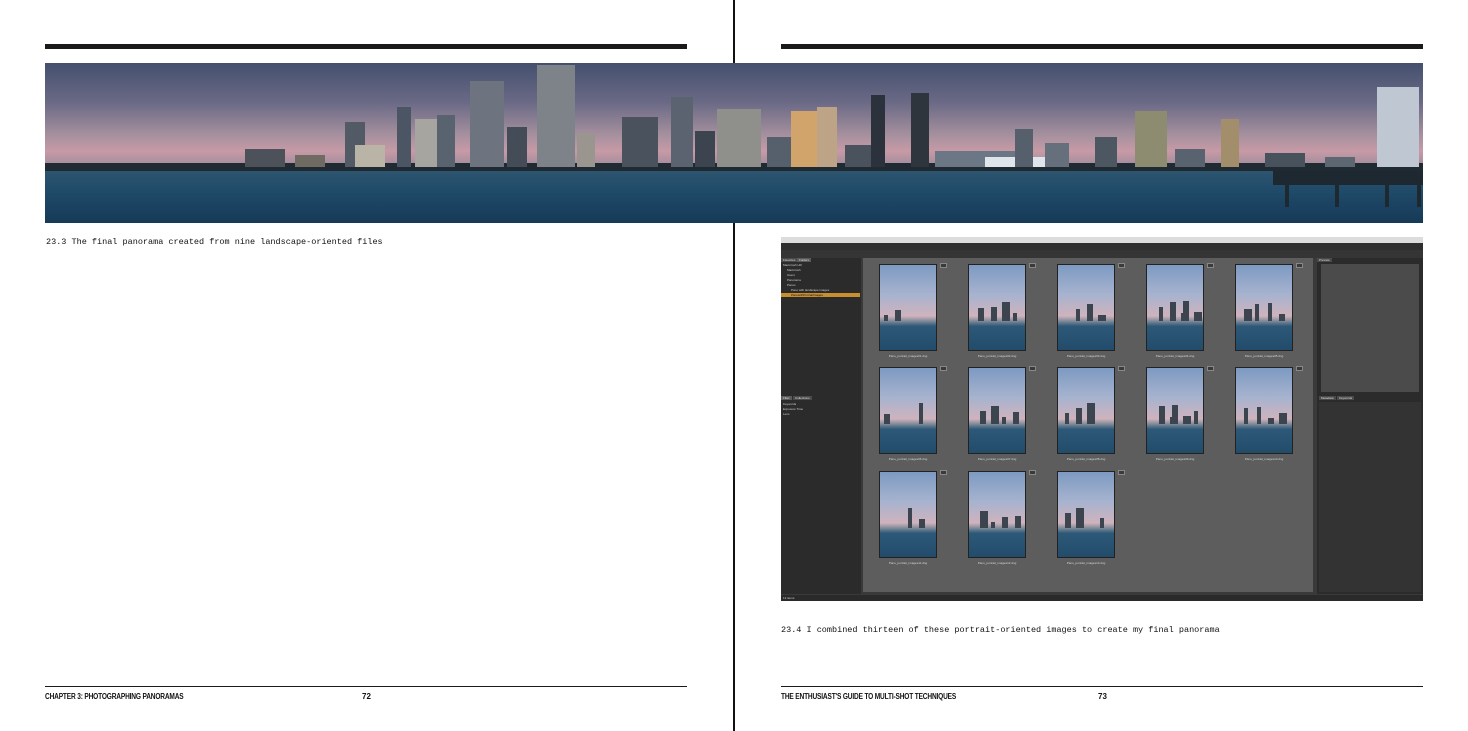 This screenshot has width=1468, height=731. What do you see at coordinates (789, 260) in the screenshot?
I see `tab-favorites: Favorites` at bounding box center [789, 260].